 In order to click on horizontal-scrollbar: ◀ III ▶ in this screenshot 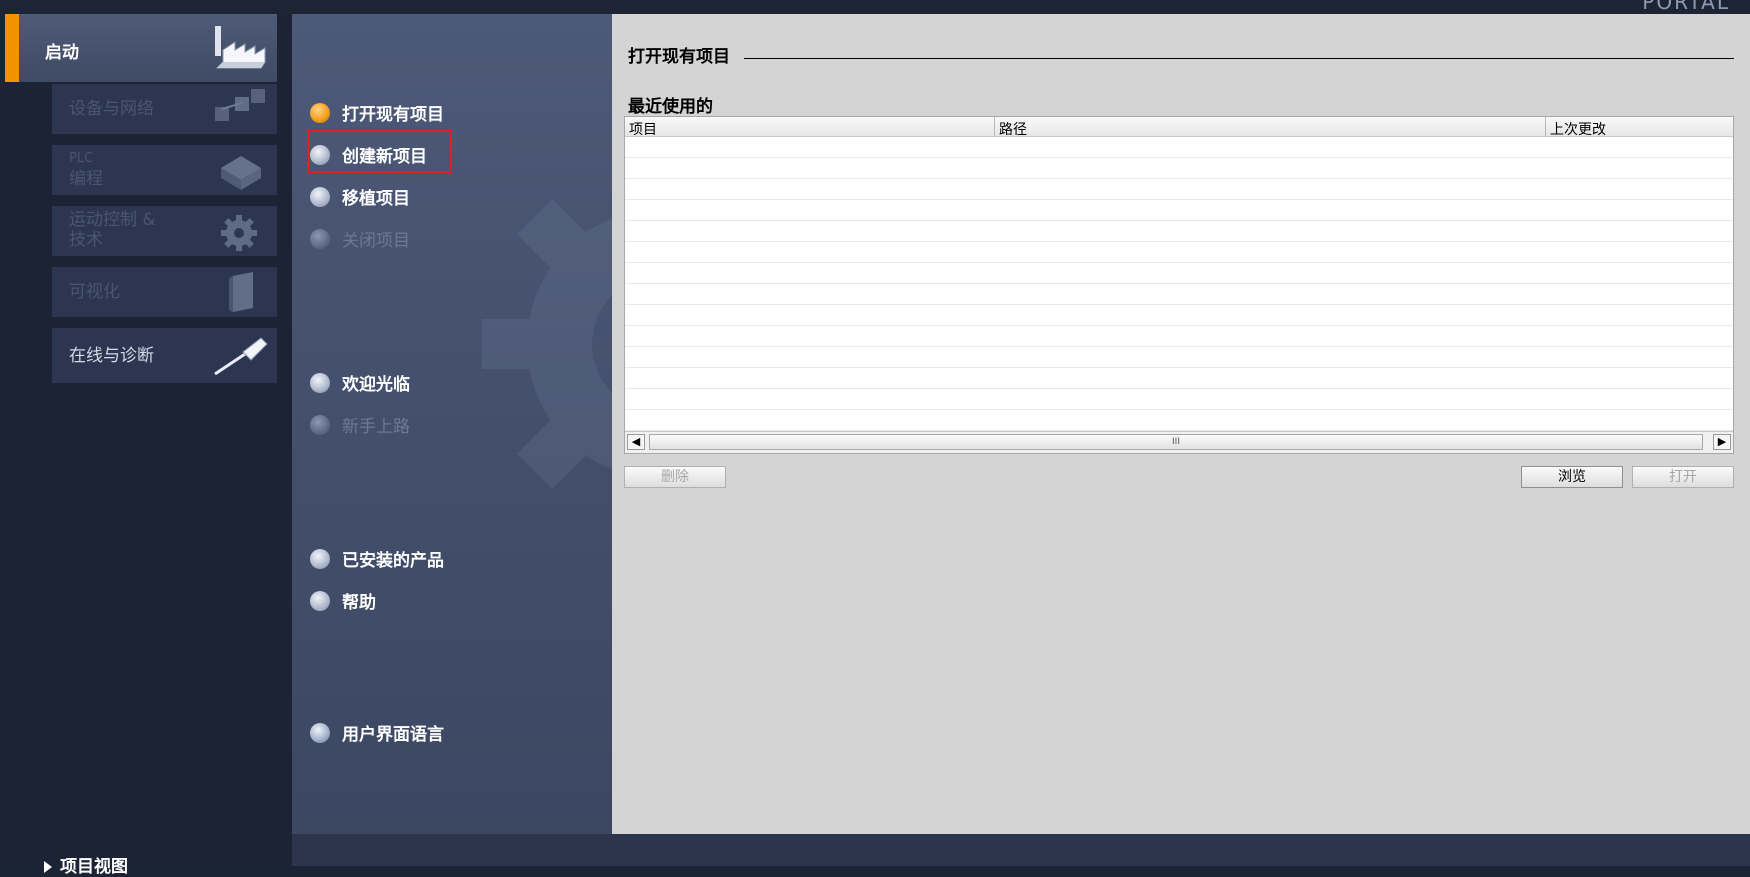, I will do `click(1179, 442)`.